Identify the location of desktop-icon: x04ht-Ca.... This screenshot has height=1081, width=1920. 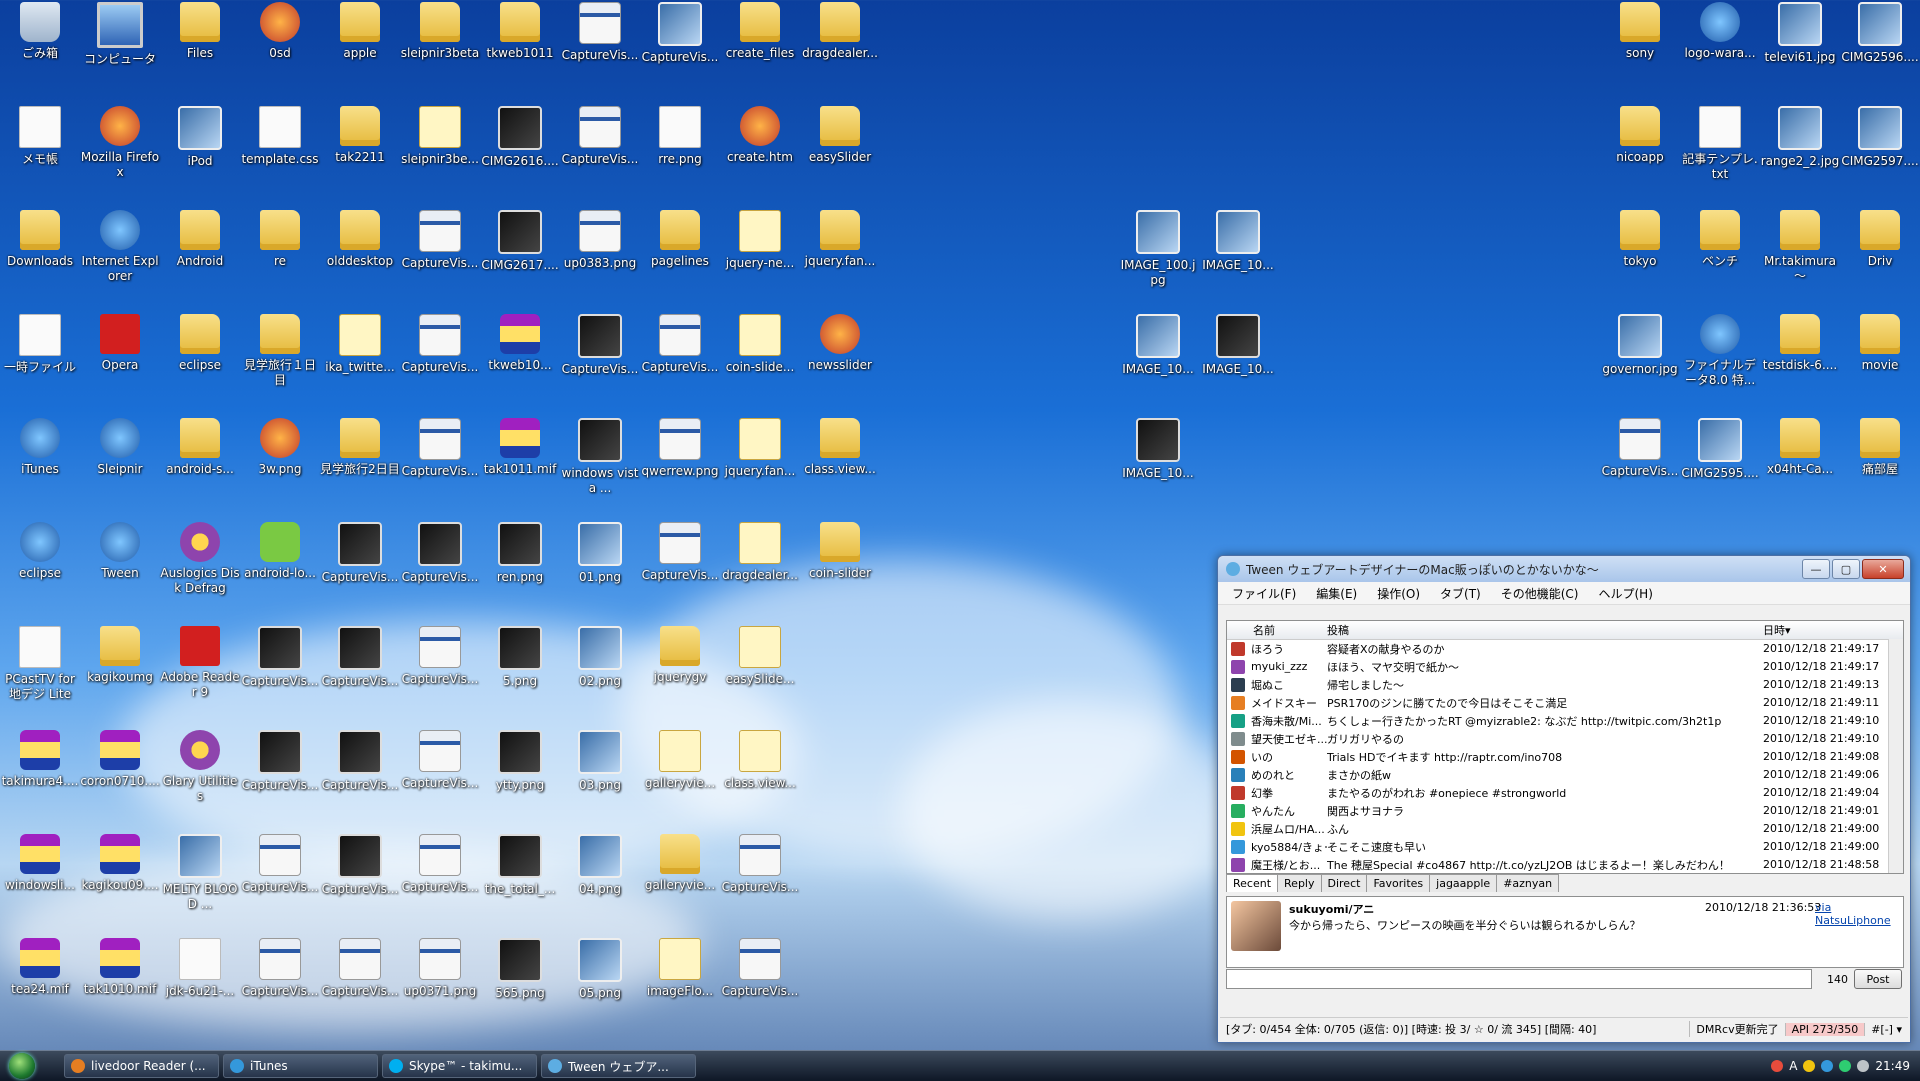
(1800, 468).